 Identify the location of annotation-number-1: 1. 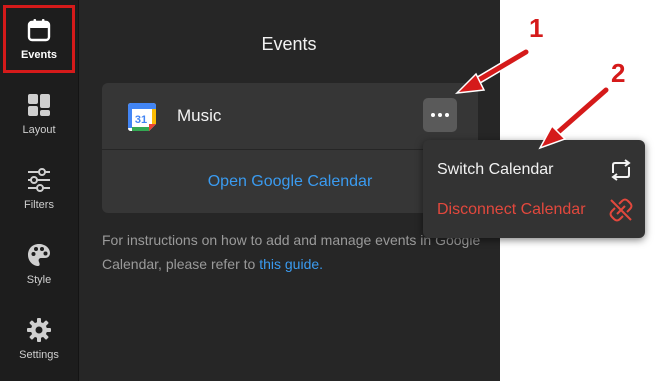
(536, 28).